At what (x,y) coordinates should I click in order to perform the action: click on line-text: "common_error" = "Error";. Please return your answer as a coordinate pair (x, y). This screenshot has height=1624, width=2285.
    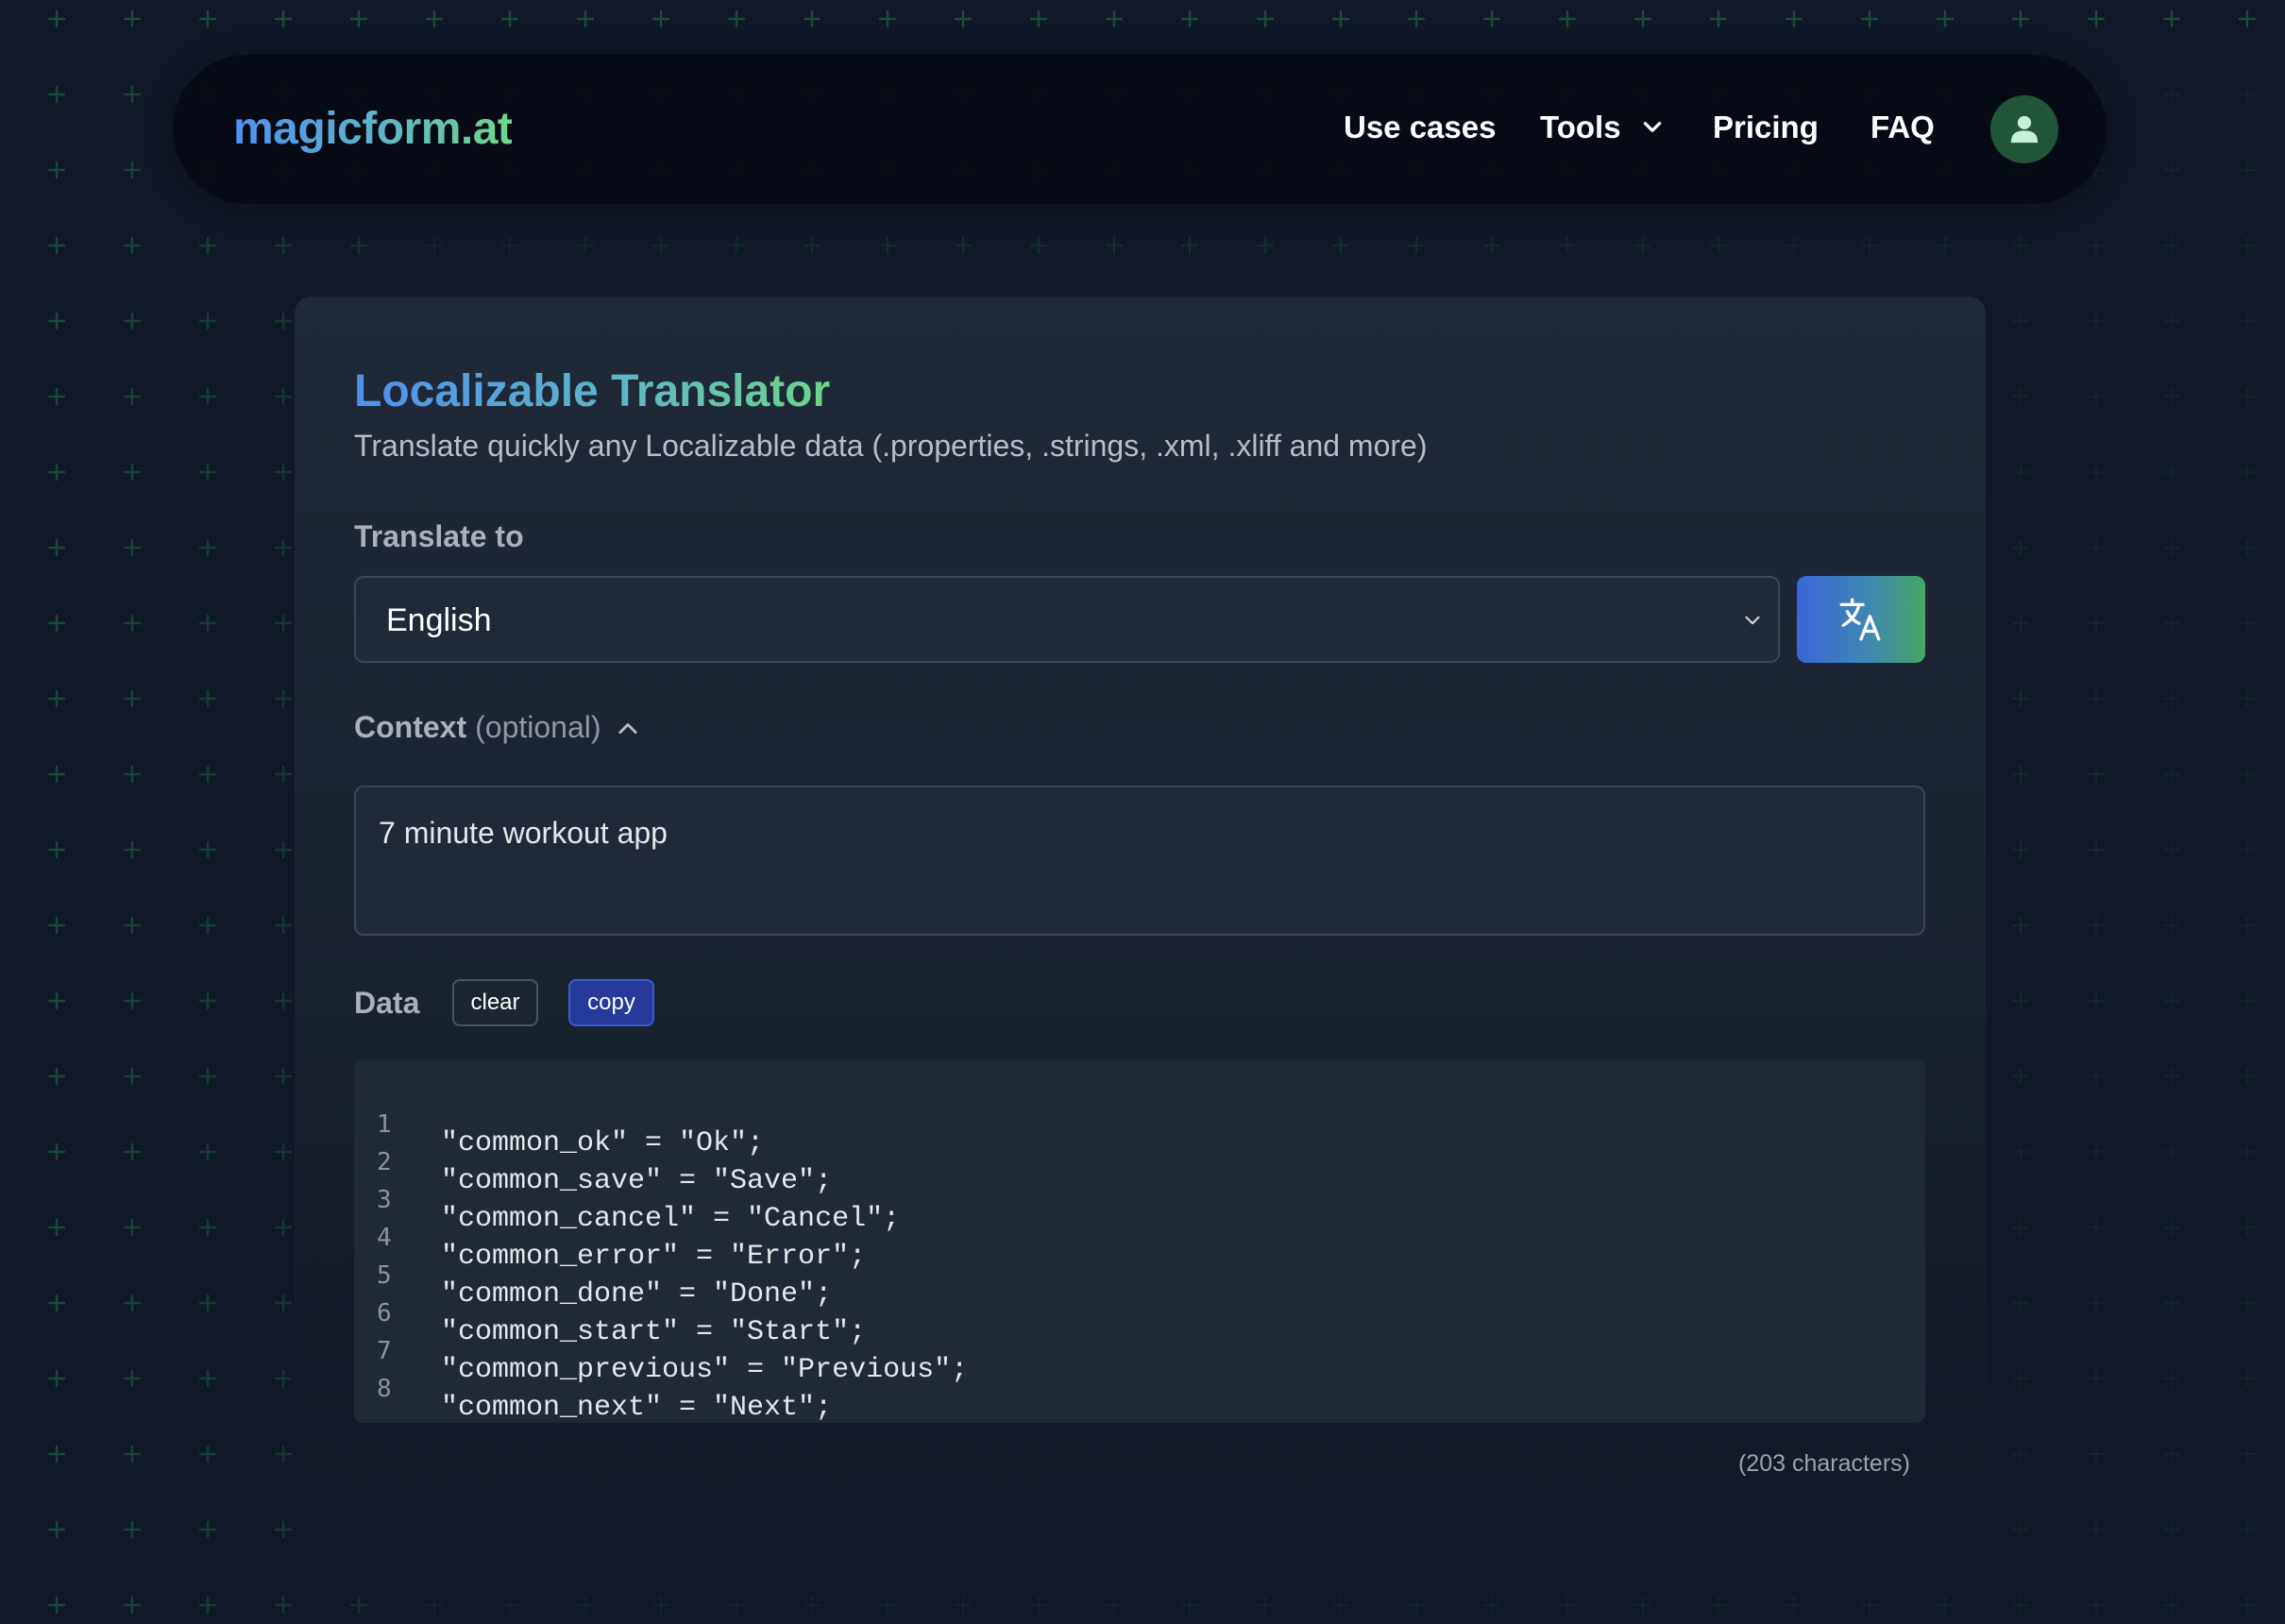
    Looking at the image, I should click on (654, 1257).